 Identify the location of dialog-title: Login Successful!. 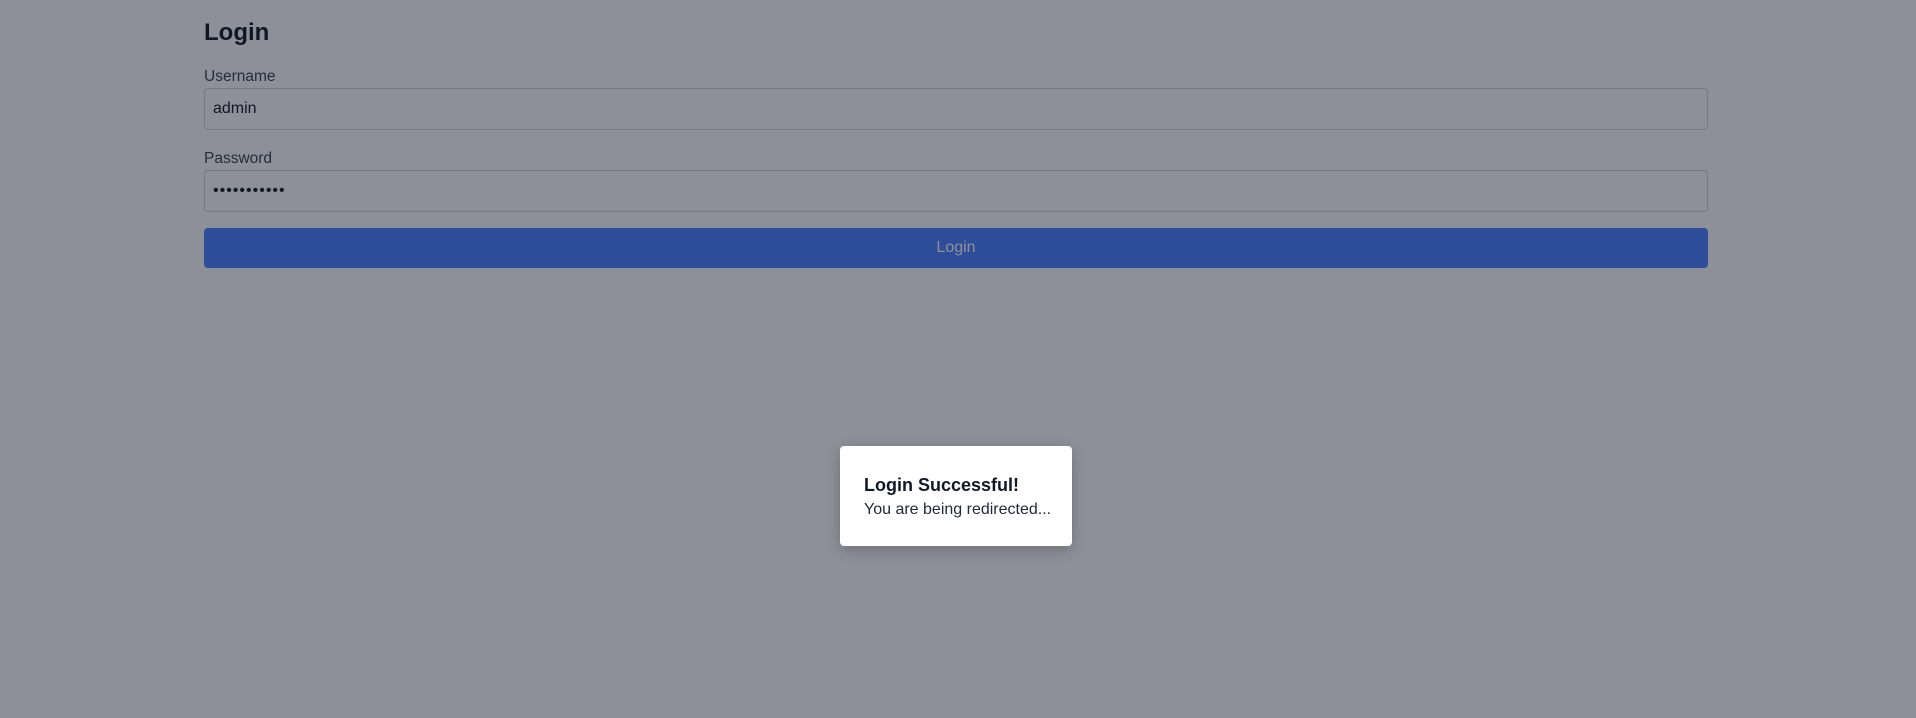
(942, 485).